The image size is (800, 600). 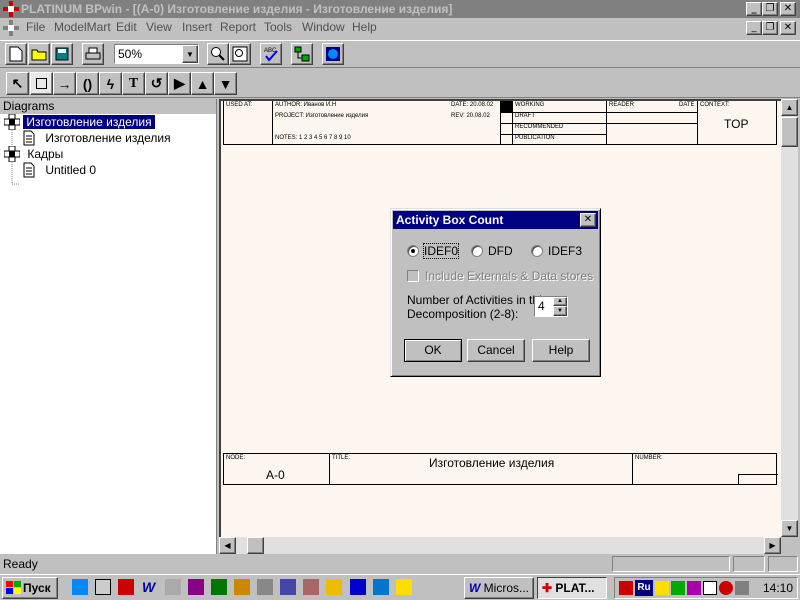 I want to click on system-tray: Ru 14:10, so click(x=706, y=588).